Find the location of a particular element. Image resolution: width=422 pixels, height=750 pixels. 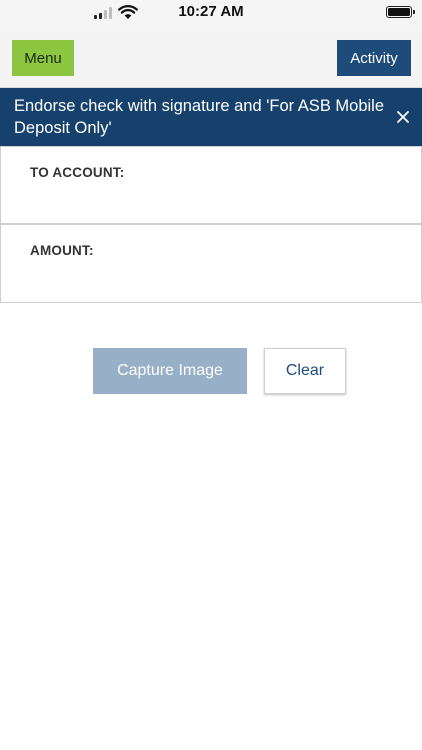

battery-icon is located at coordinates (400, 12).